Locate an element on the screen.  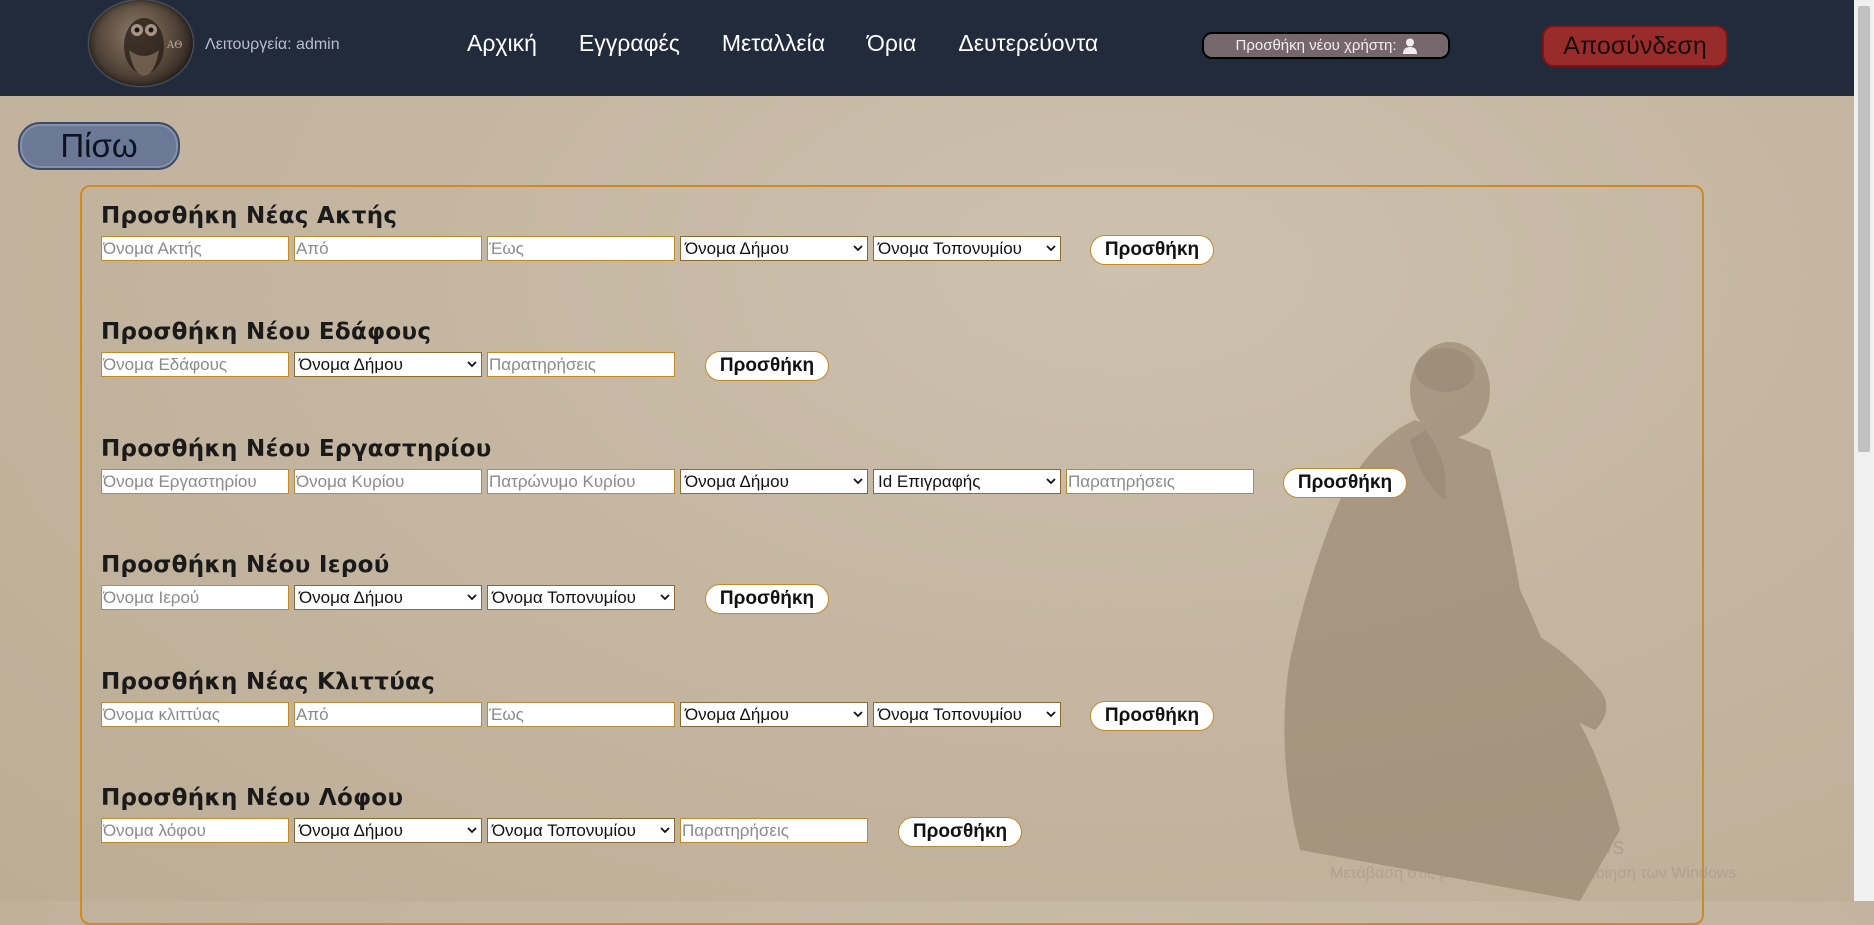
section-title: Προσθήκη Νέου Ιερού is located at coordinates (245, 565).